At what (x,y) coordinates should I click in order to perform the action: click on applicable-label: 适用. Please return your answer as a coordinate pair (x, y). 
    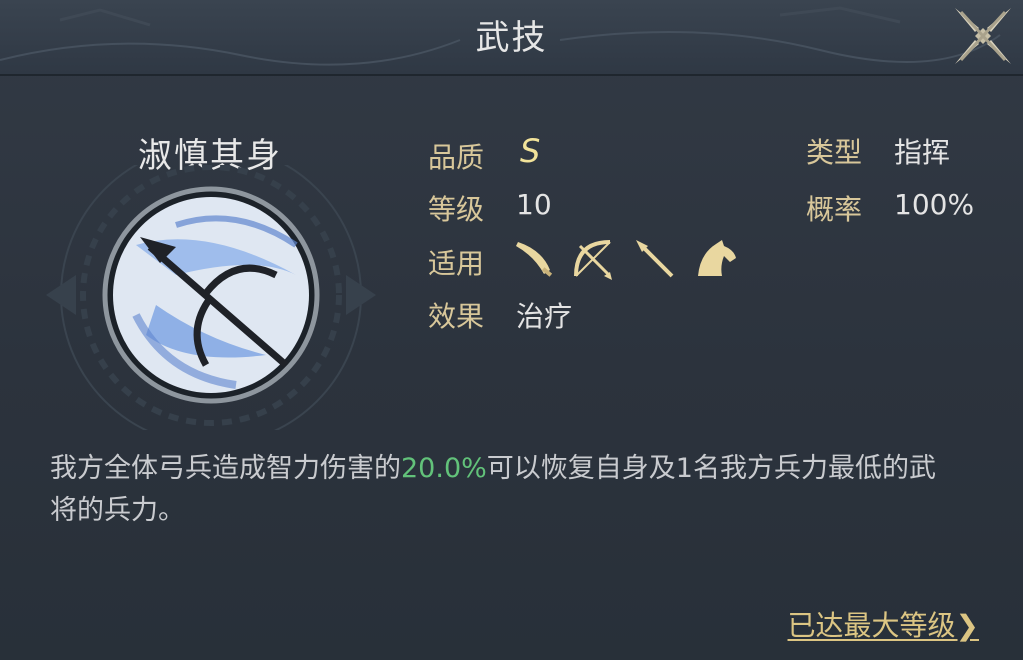
    Looking at the image, I should click on (456, 263).